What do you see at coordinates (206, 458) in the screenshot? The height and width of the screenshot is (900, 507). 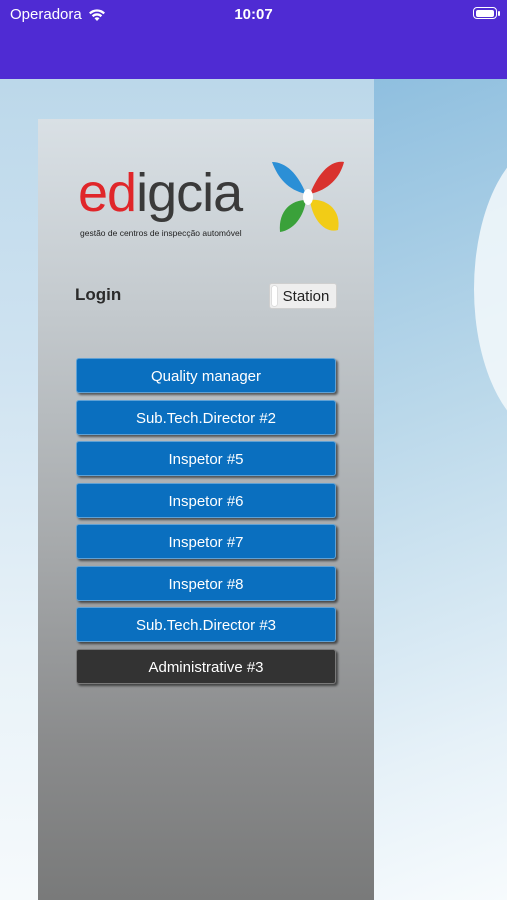 I see `user-button: Inspetor #5` at bounding box center [206, 458].